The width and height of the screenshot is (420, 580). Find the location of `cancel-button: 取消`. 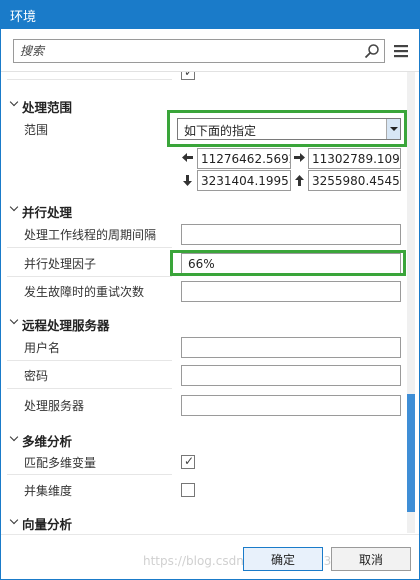

cancel-button: 取消 is located at coordinates (371, 559).